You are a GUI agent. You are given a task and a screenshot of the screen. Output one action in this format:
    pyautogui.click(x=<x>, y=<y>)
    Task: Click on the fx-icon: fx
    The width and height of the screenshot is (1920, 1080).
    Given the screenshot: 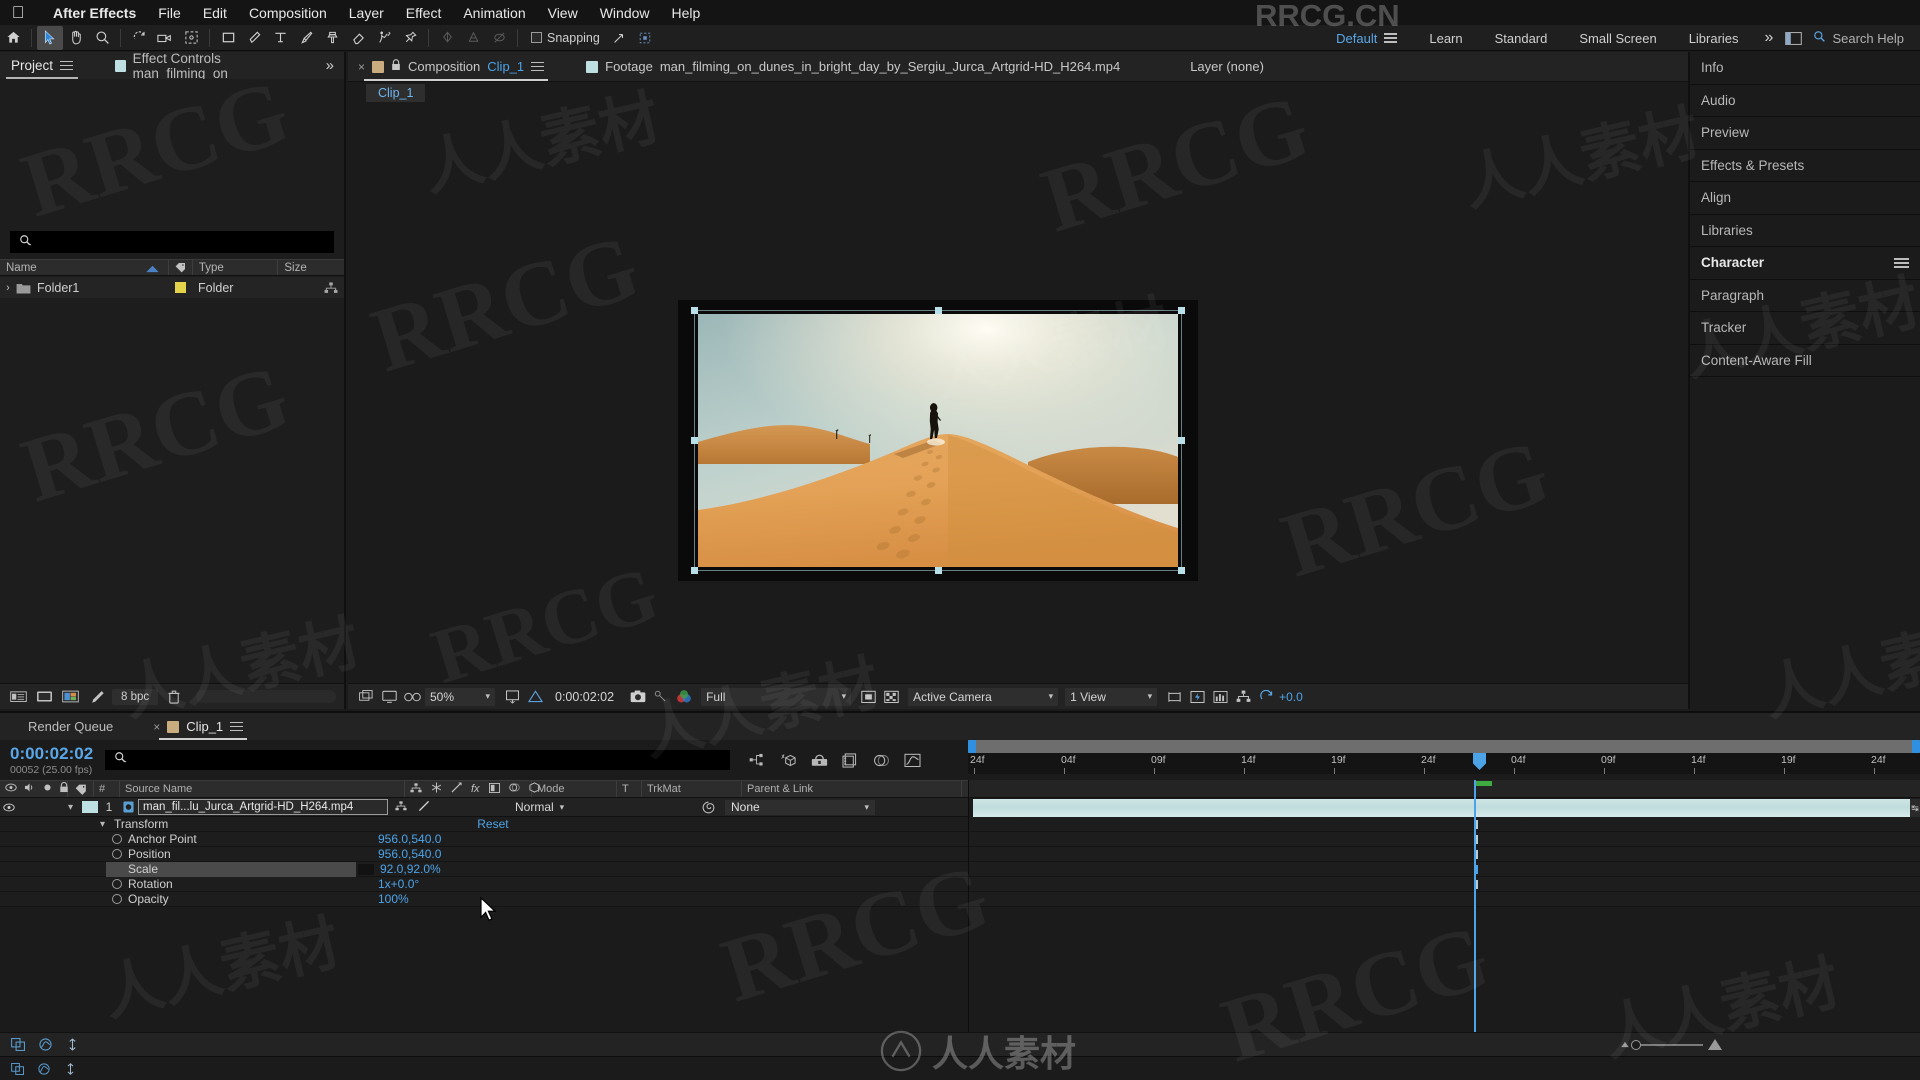 What is the action you would take?
    pyautogui.click(x=475, y=789)
    